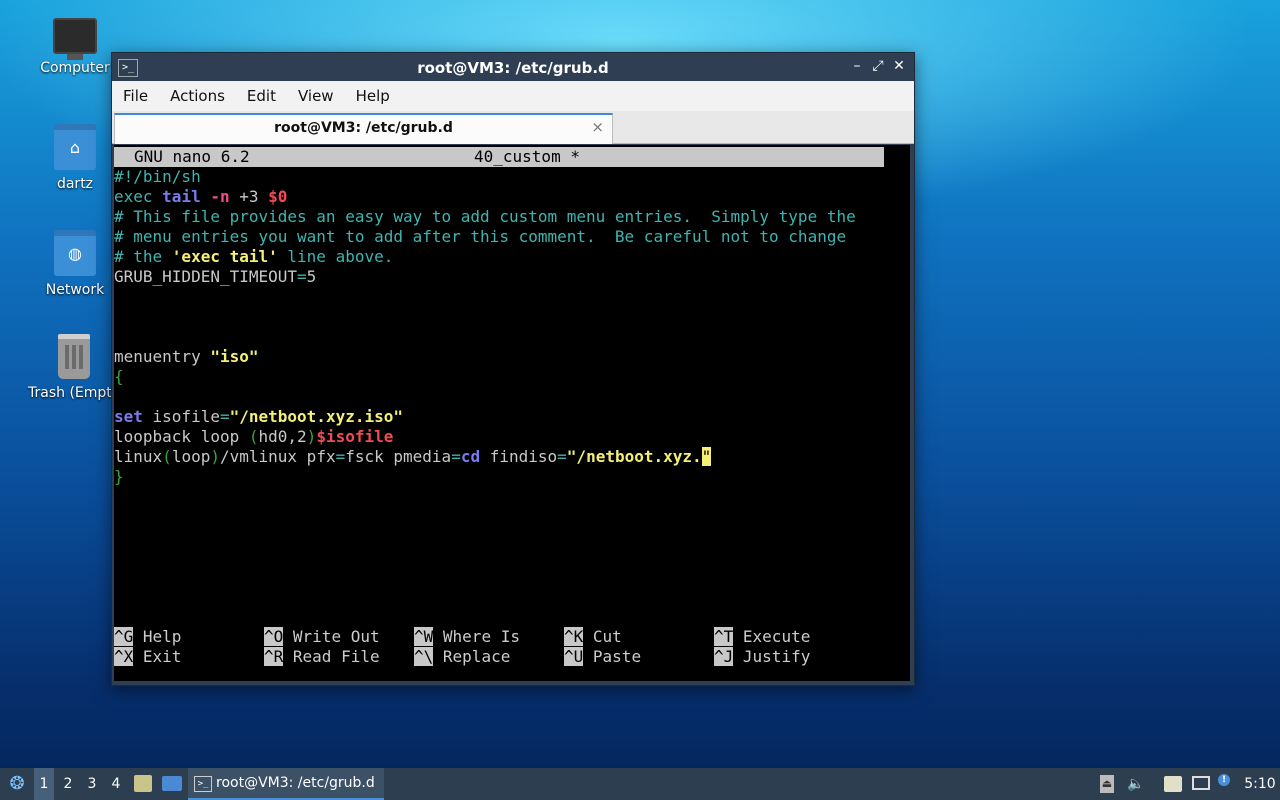 The width and height of the screenshot is (1280, 800). I want to click on home-folder-icon: ⌂, so click(75, 147).